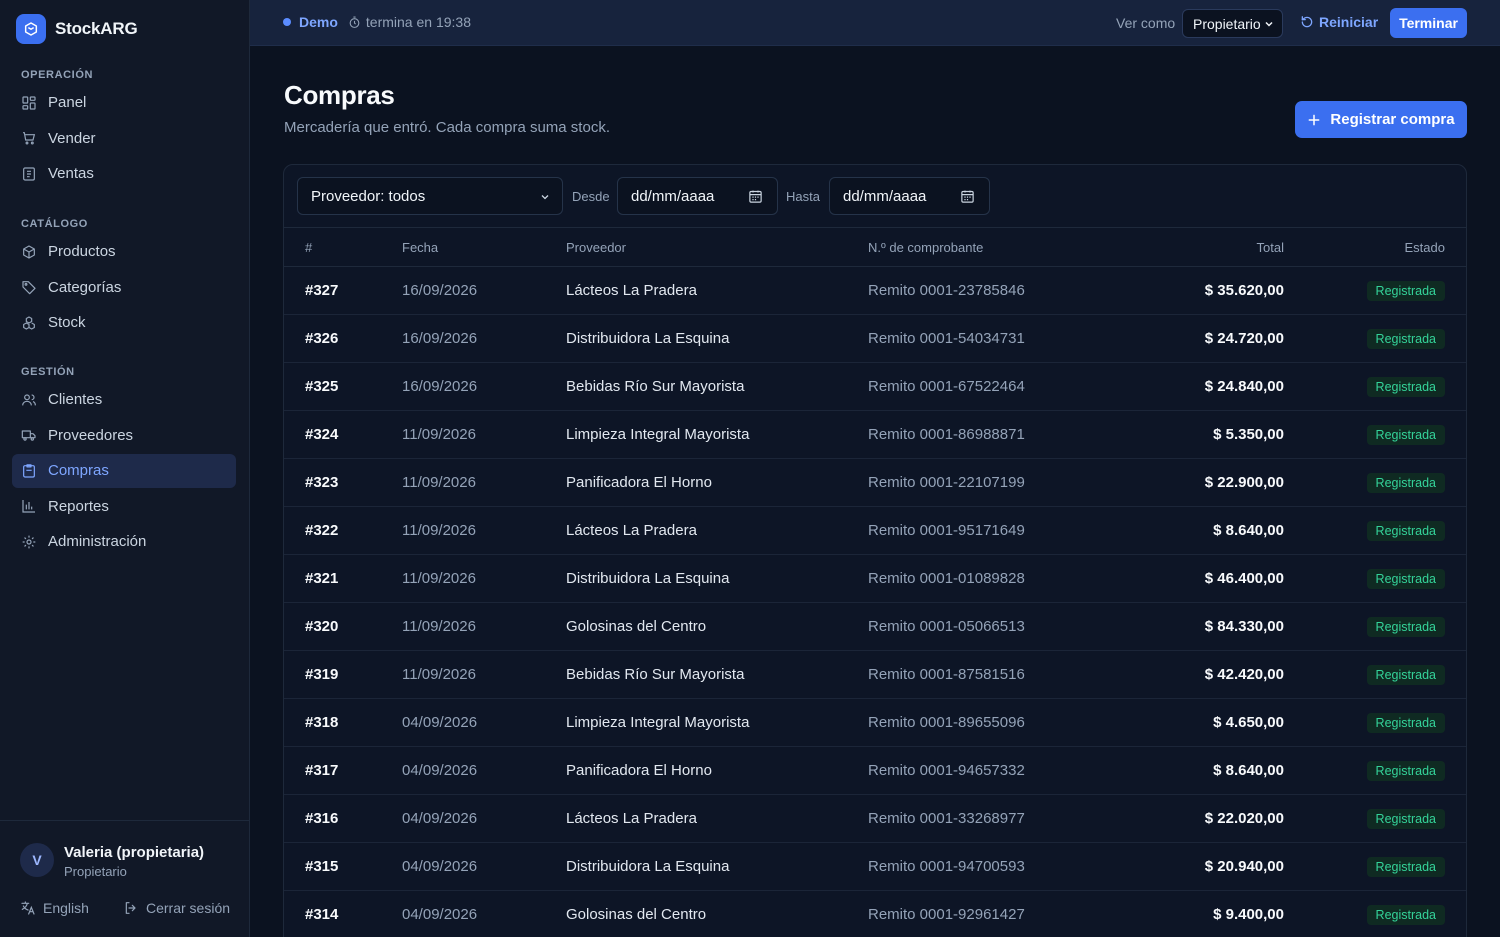  What do you see at coordinates (440, 818) in the screenshot?
I see `purchase-date: 04/09/2026` at bounding box center [440, 818].